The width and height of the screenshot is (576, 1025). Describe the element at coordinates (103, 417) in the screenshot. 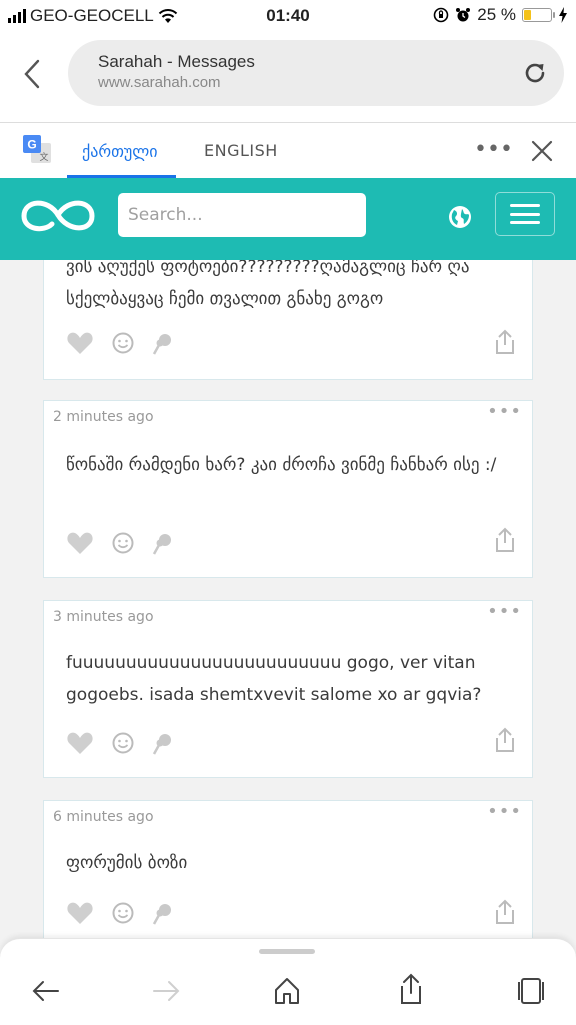

I see `message-time: 2 minutes ago` at that location.